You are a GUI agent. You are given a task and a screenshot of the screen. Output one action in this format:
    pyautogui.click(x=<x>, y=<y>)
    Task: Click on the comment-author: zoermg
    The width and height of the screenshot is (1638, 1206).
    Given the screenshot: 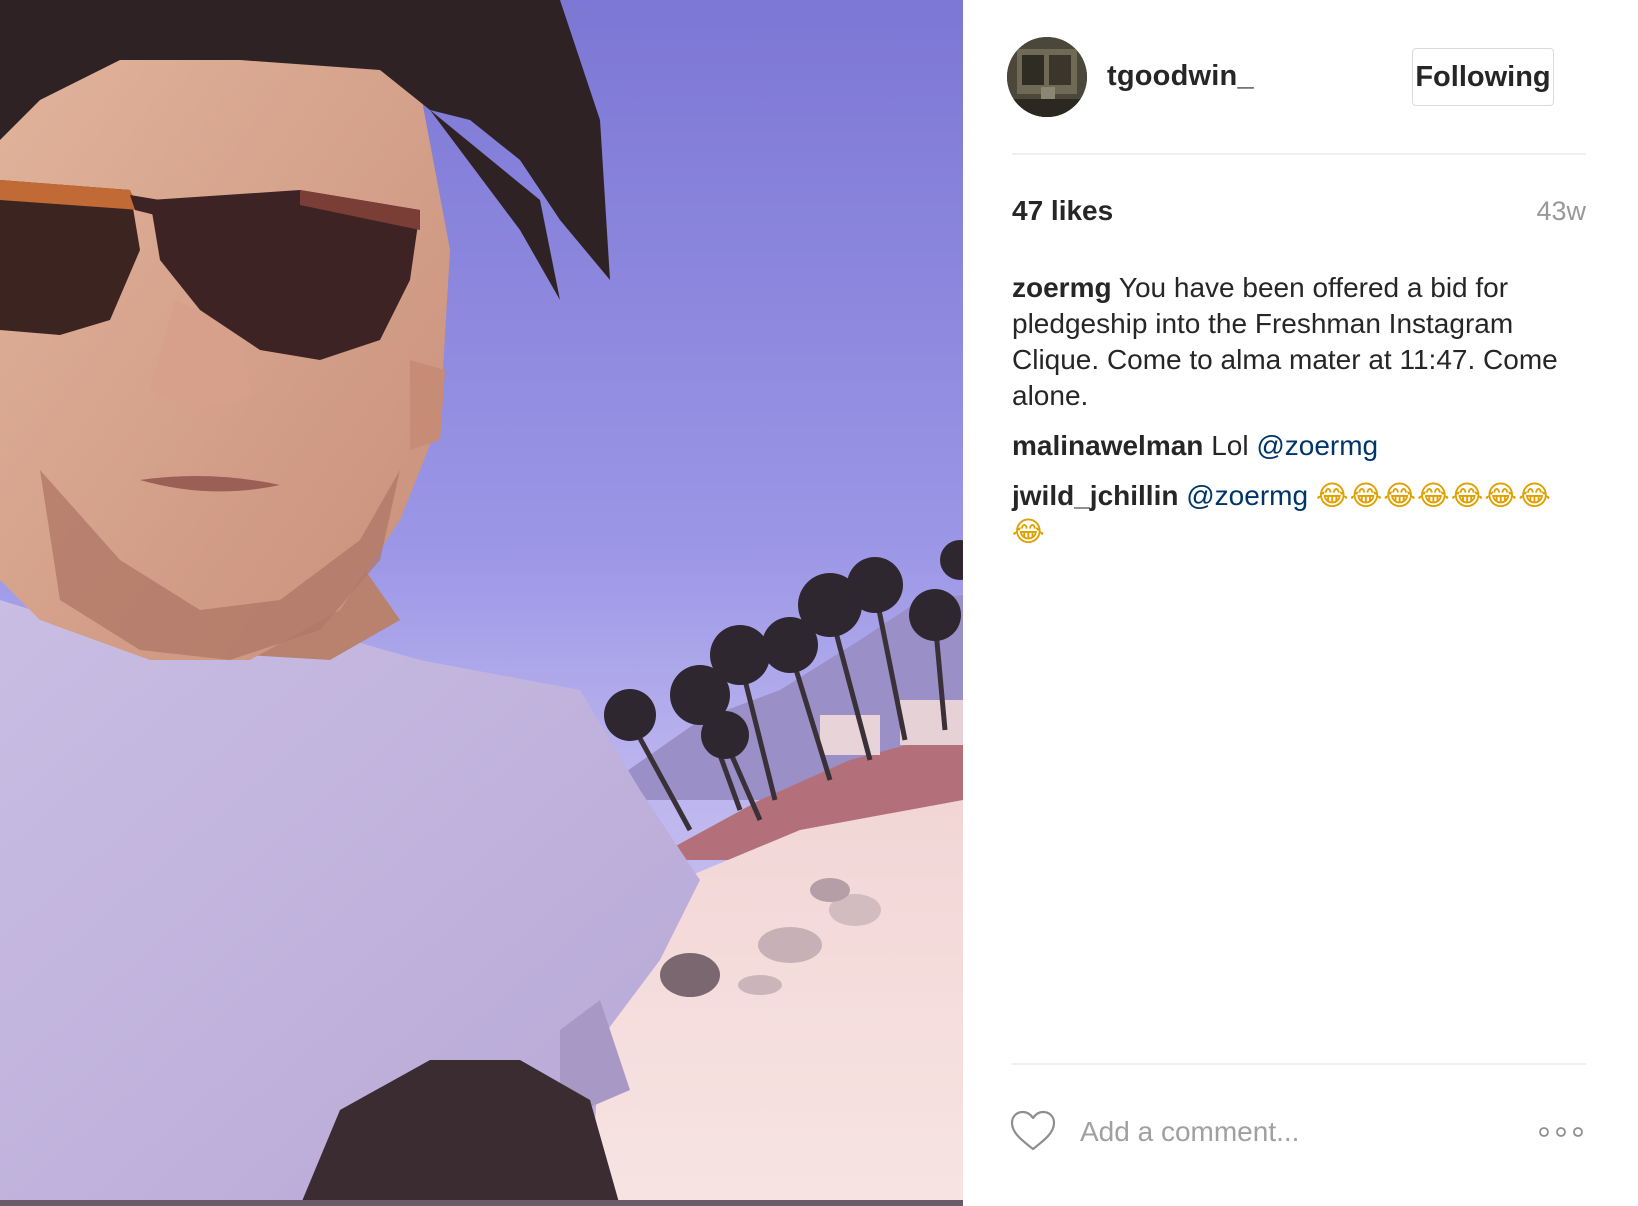 What is the action you would take?
    pyautogui.click(x=1062, y=287)
    